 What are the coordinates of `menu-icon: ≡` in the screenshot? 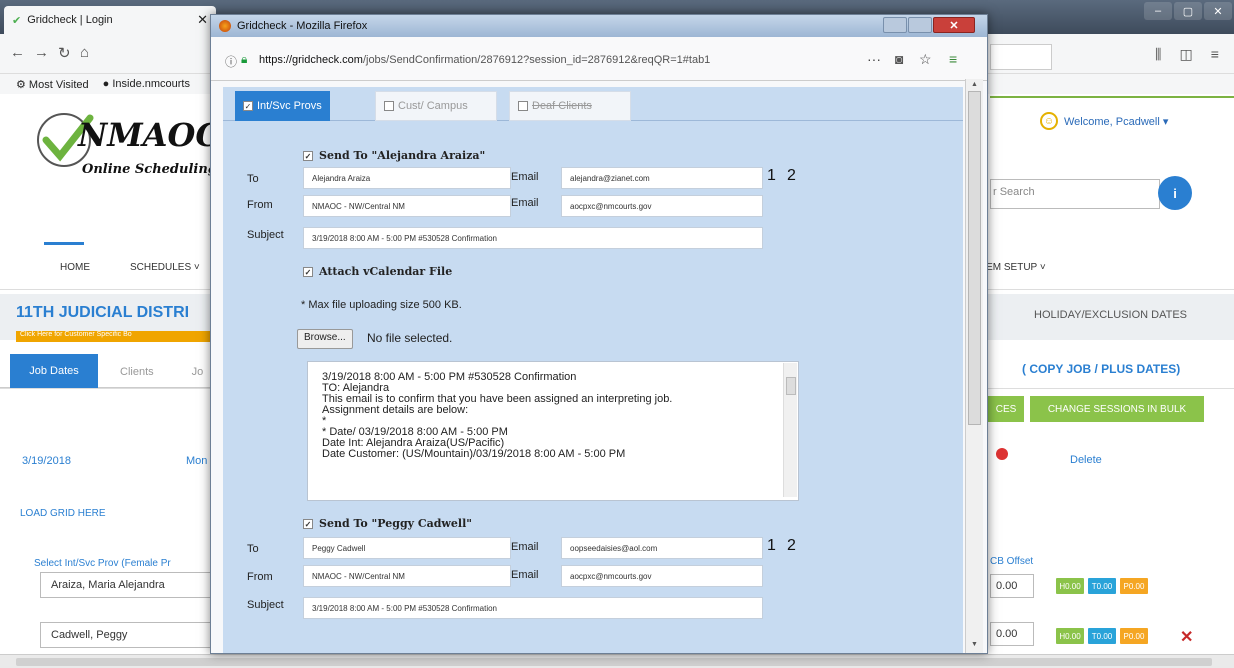 It's located at (1215, 54).